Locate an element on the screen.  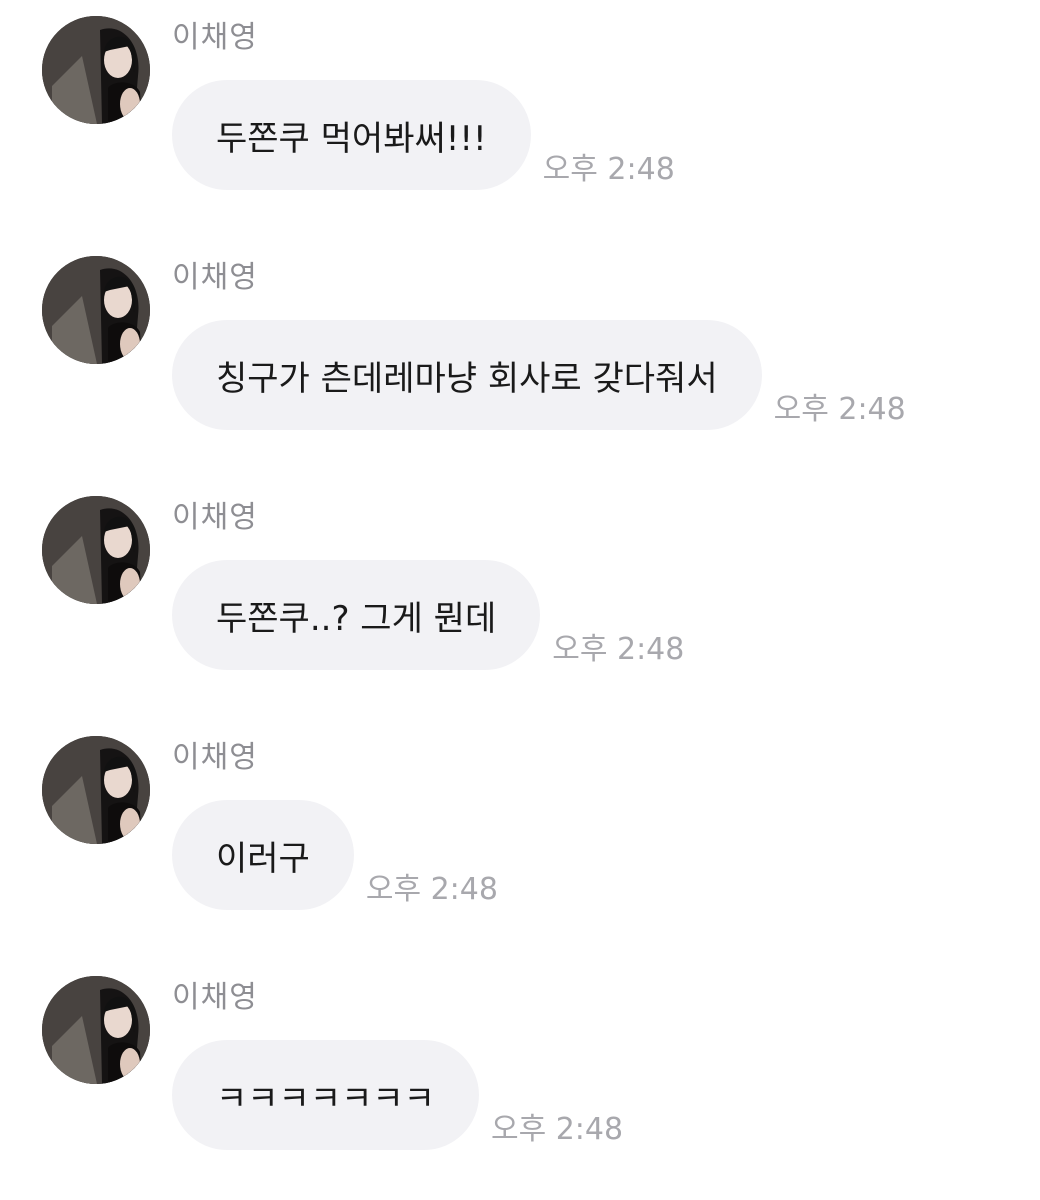
message-row: 이러구 오후 2:48 is located at coordinates (335, 855).